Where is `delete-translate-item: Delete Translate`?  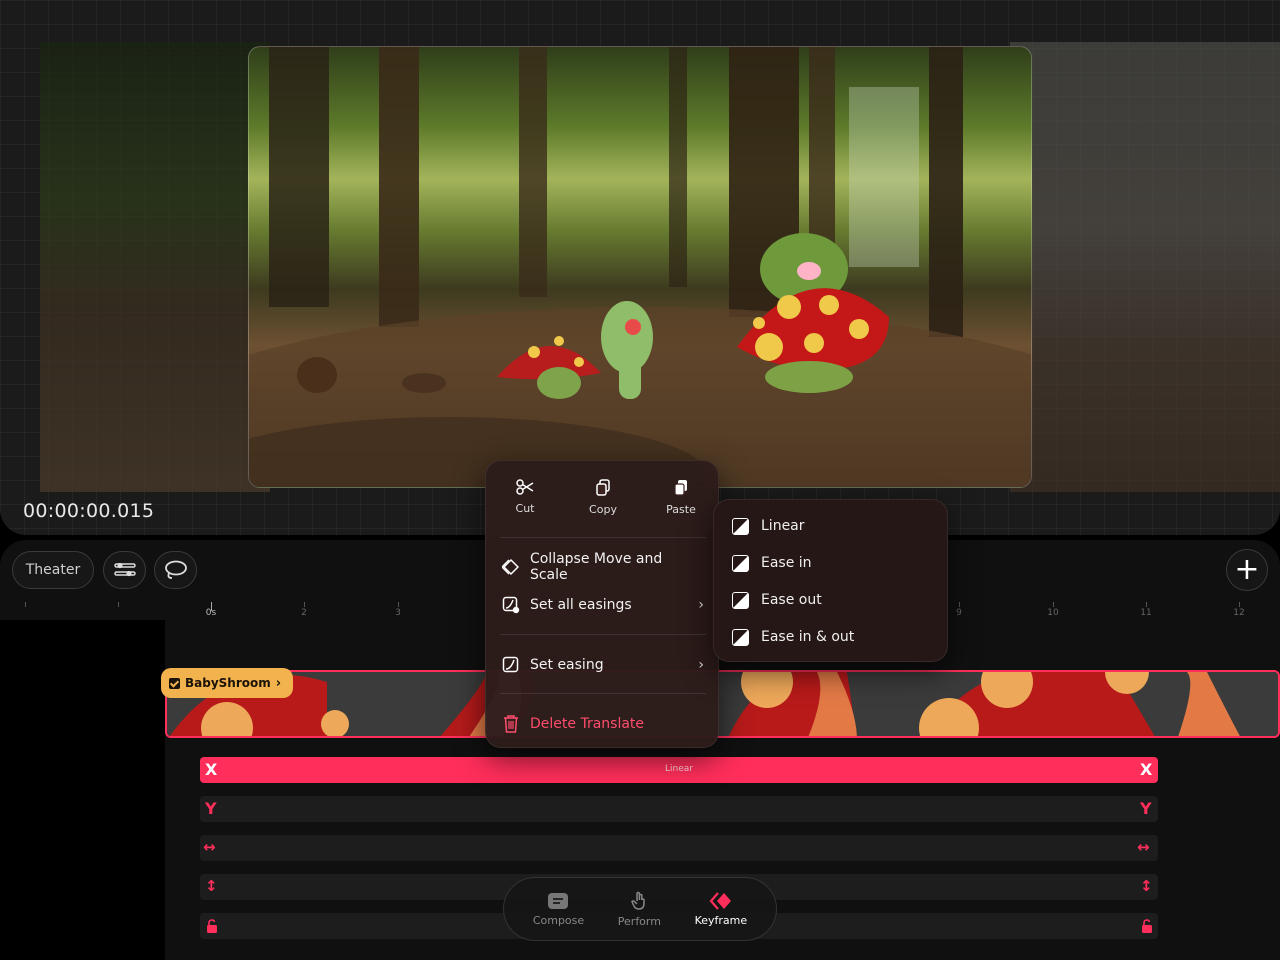 delete-translate-item: Delete Translate is located at coordinates (603, 724).